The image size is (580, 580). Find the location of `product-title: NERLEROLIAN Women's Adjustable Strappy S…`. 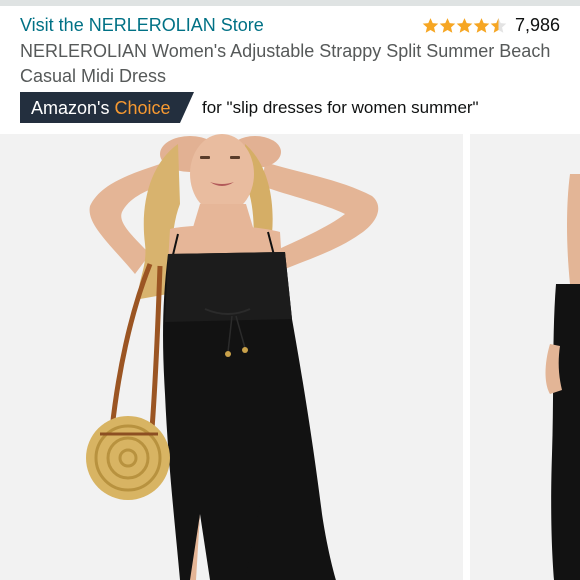

product-title: NERLEROLIAN Women's Adjustable Strappy S… is located at coordinates (285, 63).